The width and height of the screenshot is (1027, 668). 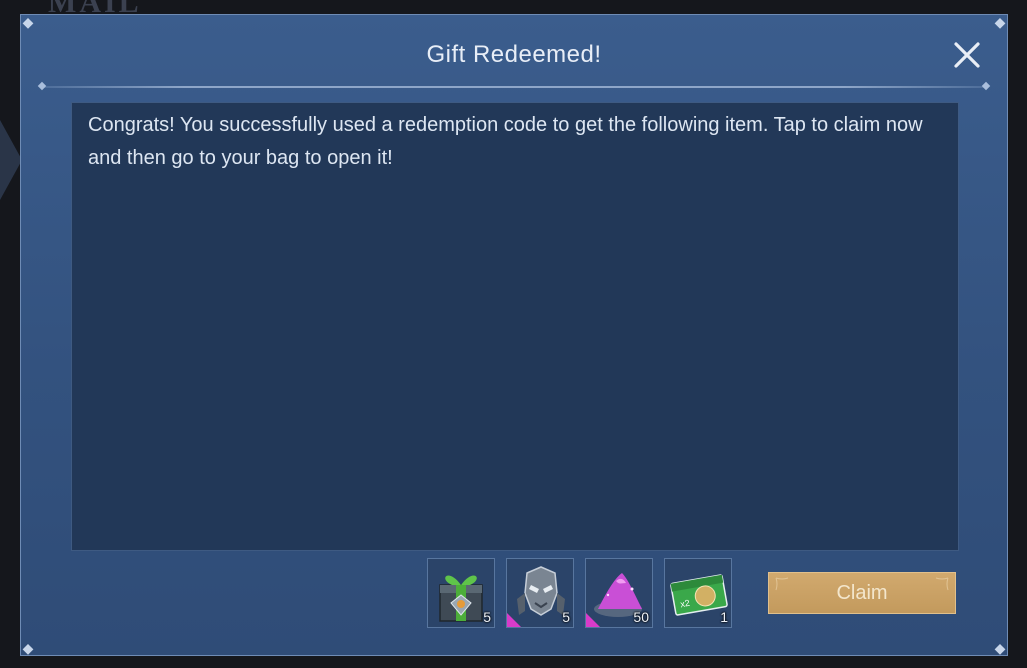 I want to click on reward-item-hero-fragment: 5, so click(x=540, y=593).